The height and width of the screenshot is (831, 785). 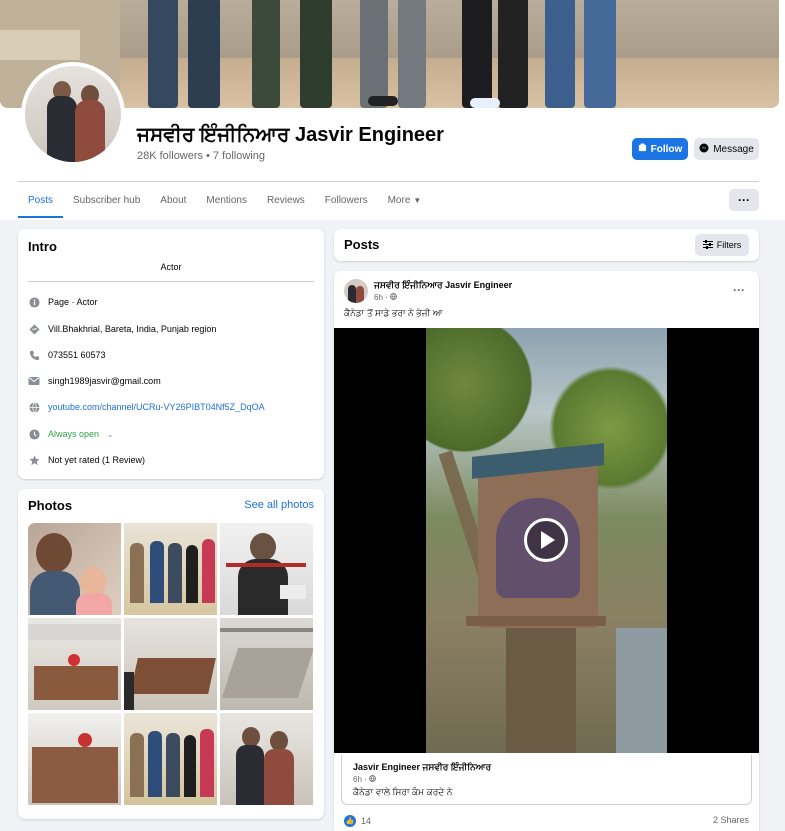 What do you see at coordinates (731, 820) in the screenshot?
I see `share-count: 2 Shares` at bounding box center [731, 820].